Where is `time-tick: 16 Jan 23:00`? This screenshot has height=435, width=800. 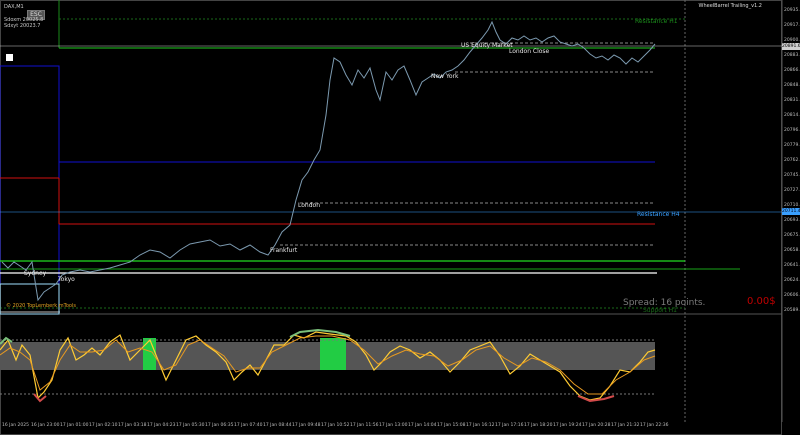
time-tick: 16 Jan 23:00 is located at coordinates (45, 425).